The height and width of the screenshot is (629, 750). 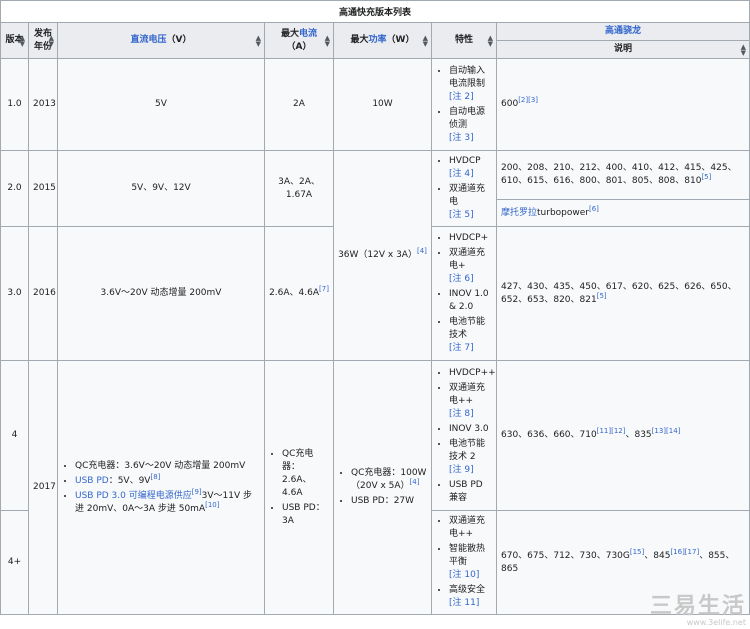 I want to click on version-cell: 1.0, so click(x=14, y=104).